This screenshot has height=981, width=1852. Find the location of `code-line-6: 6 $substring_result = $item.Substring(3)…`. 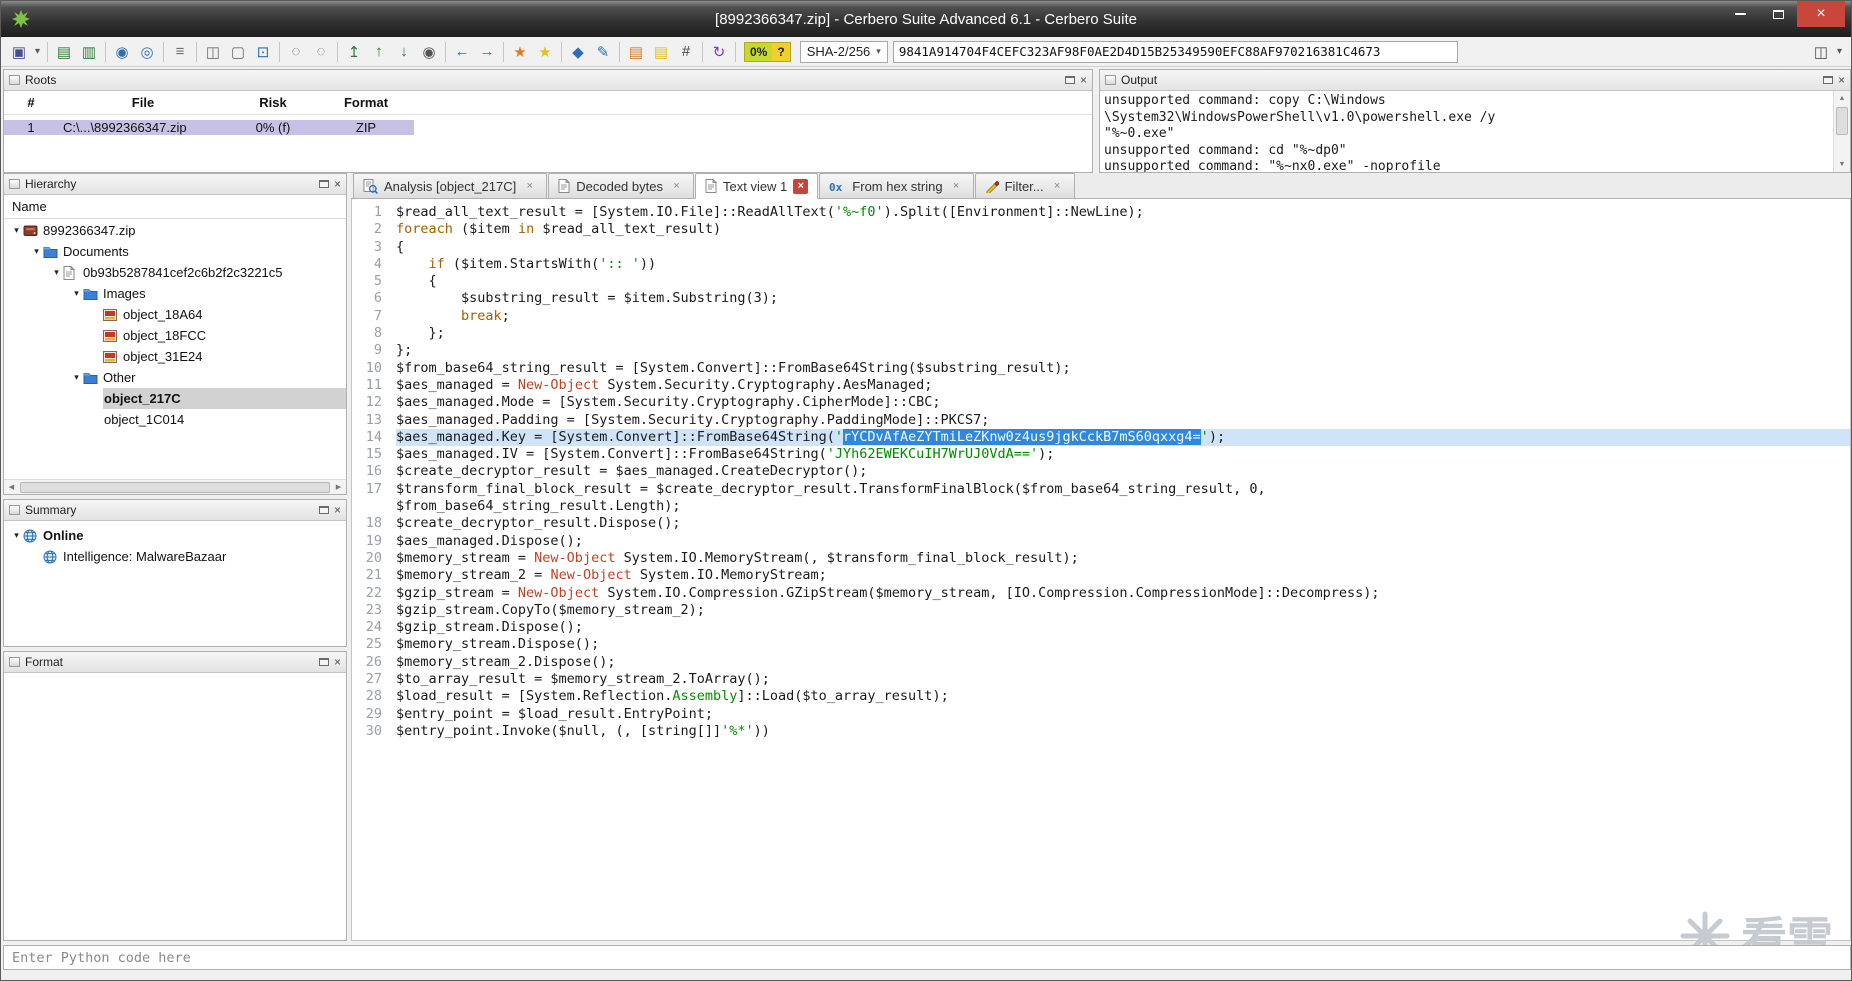

code-line-6: 6 $substring_result = $item.Substring(3)… is located at coordinates (1101, 298).